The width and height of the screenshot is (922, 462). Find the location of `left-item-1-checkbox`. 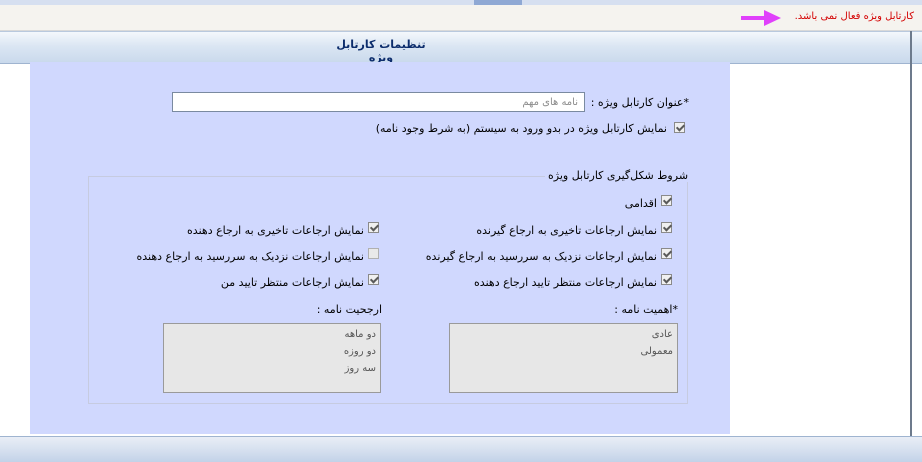

left-item-1-checkbox is located at coordinates (373, 253).